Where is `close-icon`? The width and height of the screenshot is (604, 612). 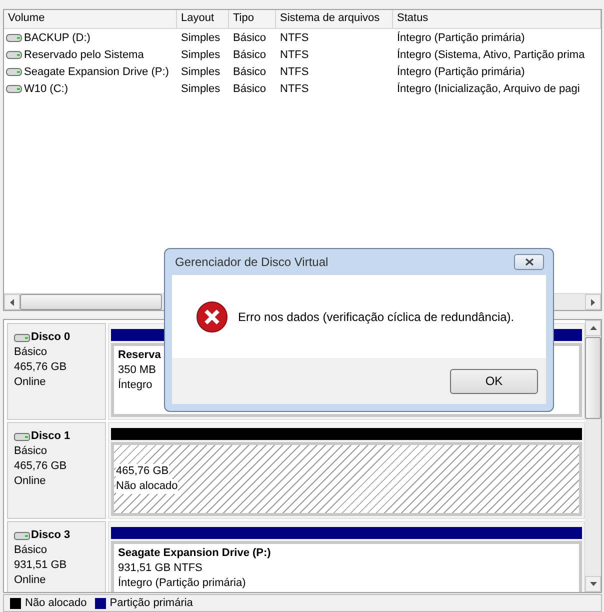
close-icon is located at coordinates (529, 262).